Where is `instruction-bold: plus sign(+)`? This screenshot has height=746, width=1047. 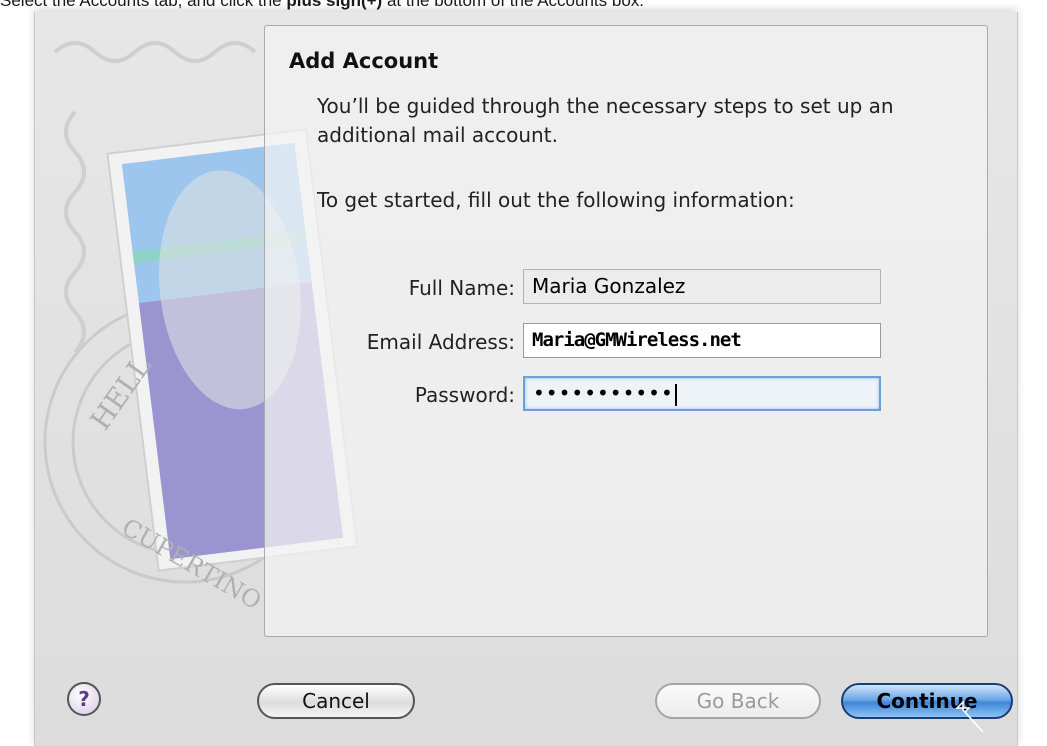 instruction-bold: plus sign(+) is located at coordinates (334, 5).